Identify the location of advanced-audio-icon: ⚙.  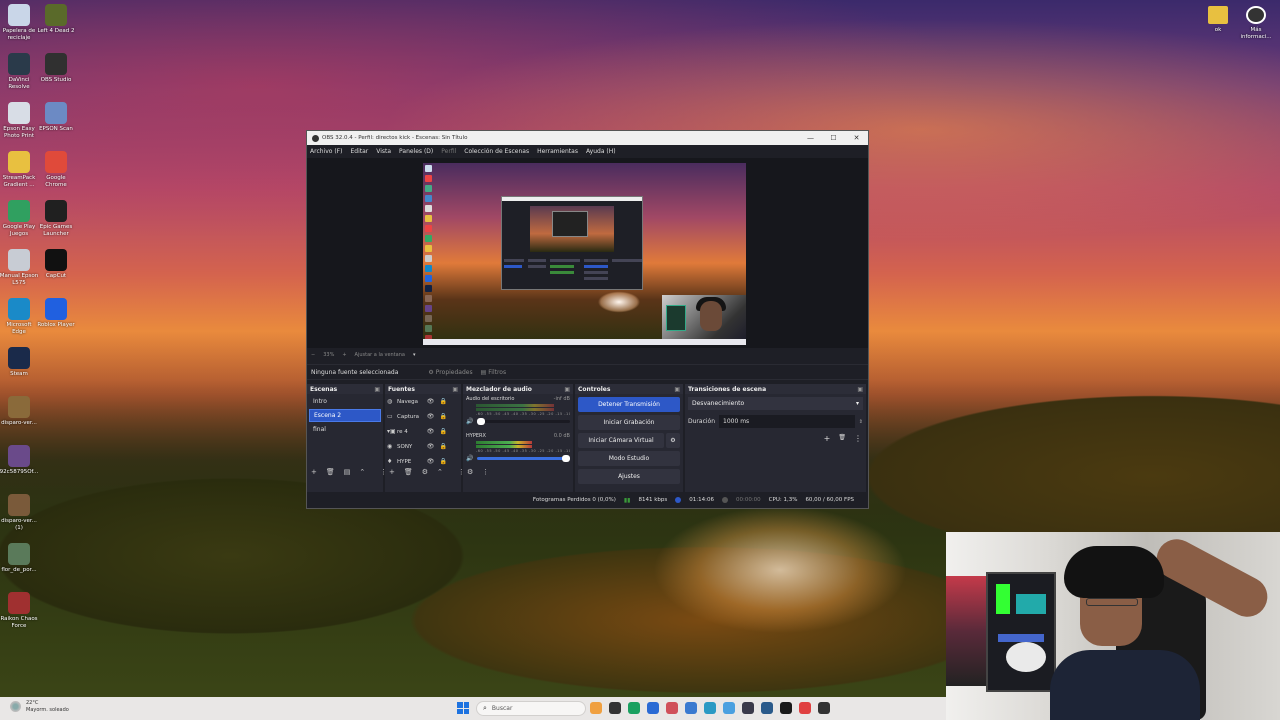
(470, 472).